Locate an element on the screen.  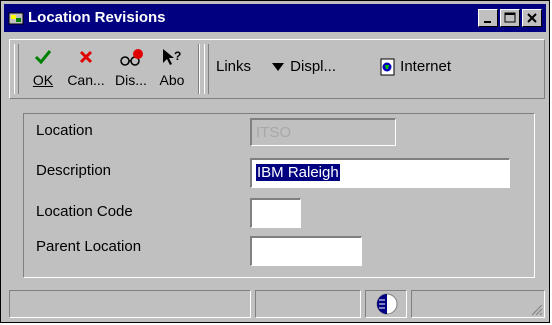
location-code-field is located at coordinates (275, 213).